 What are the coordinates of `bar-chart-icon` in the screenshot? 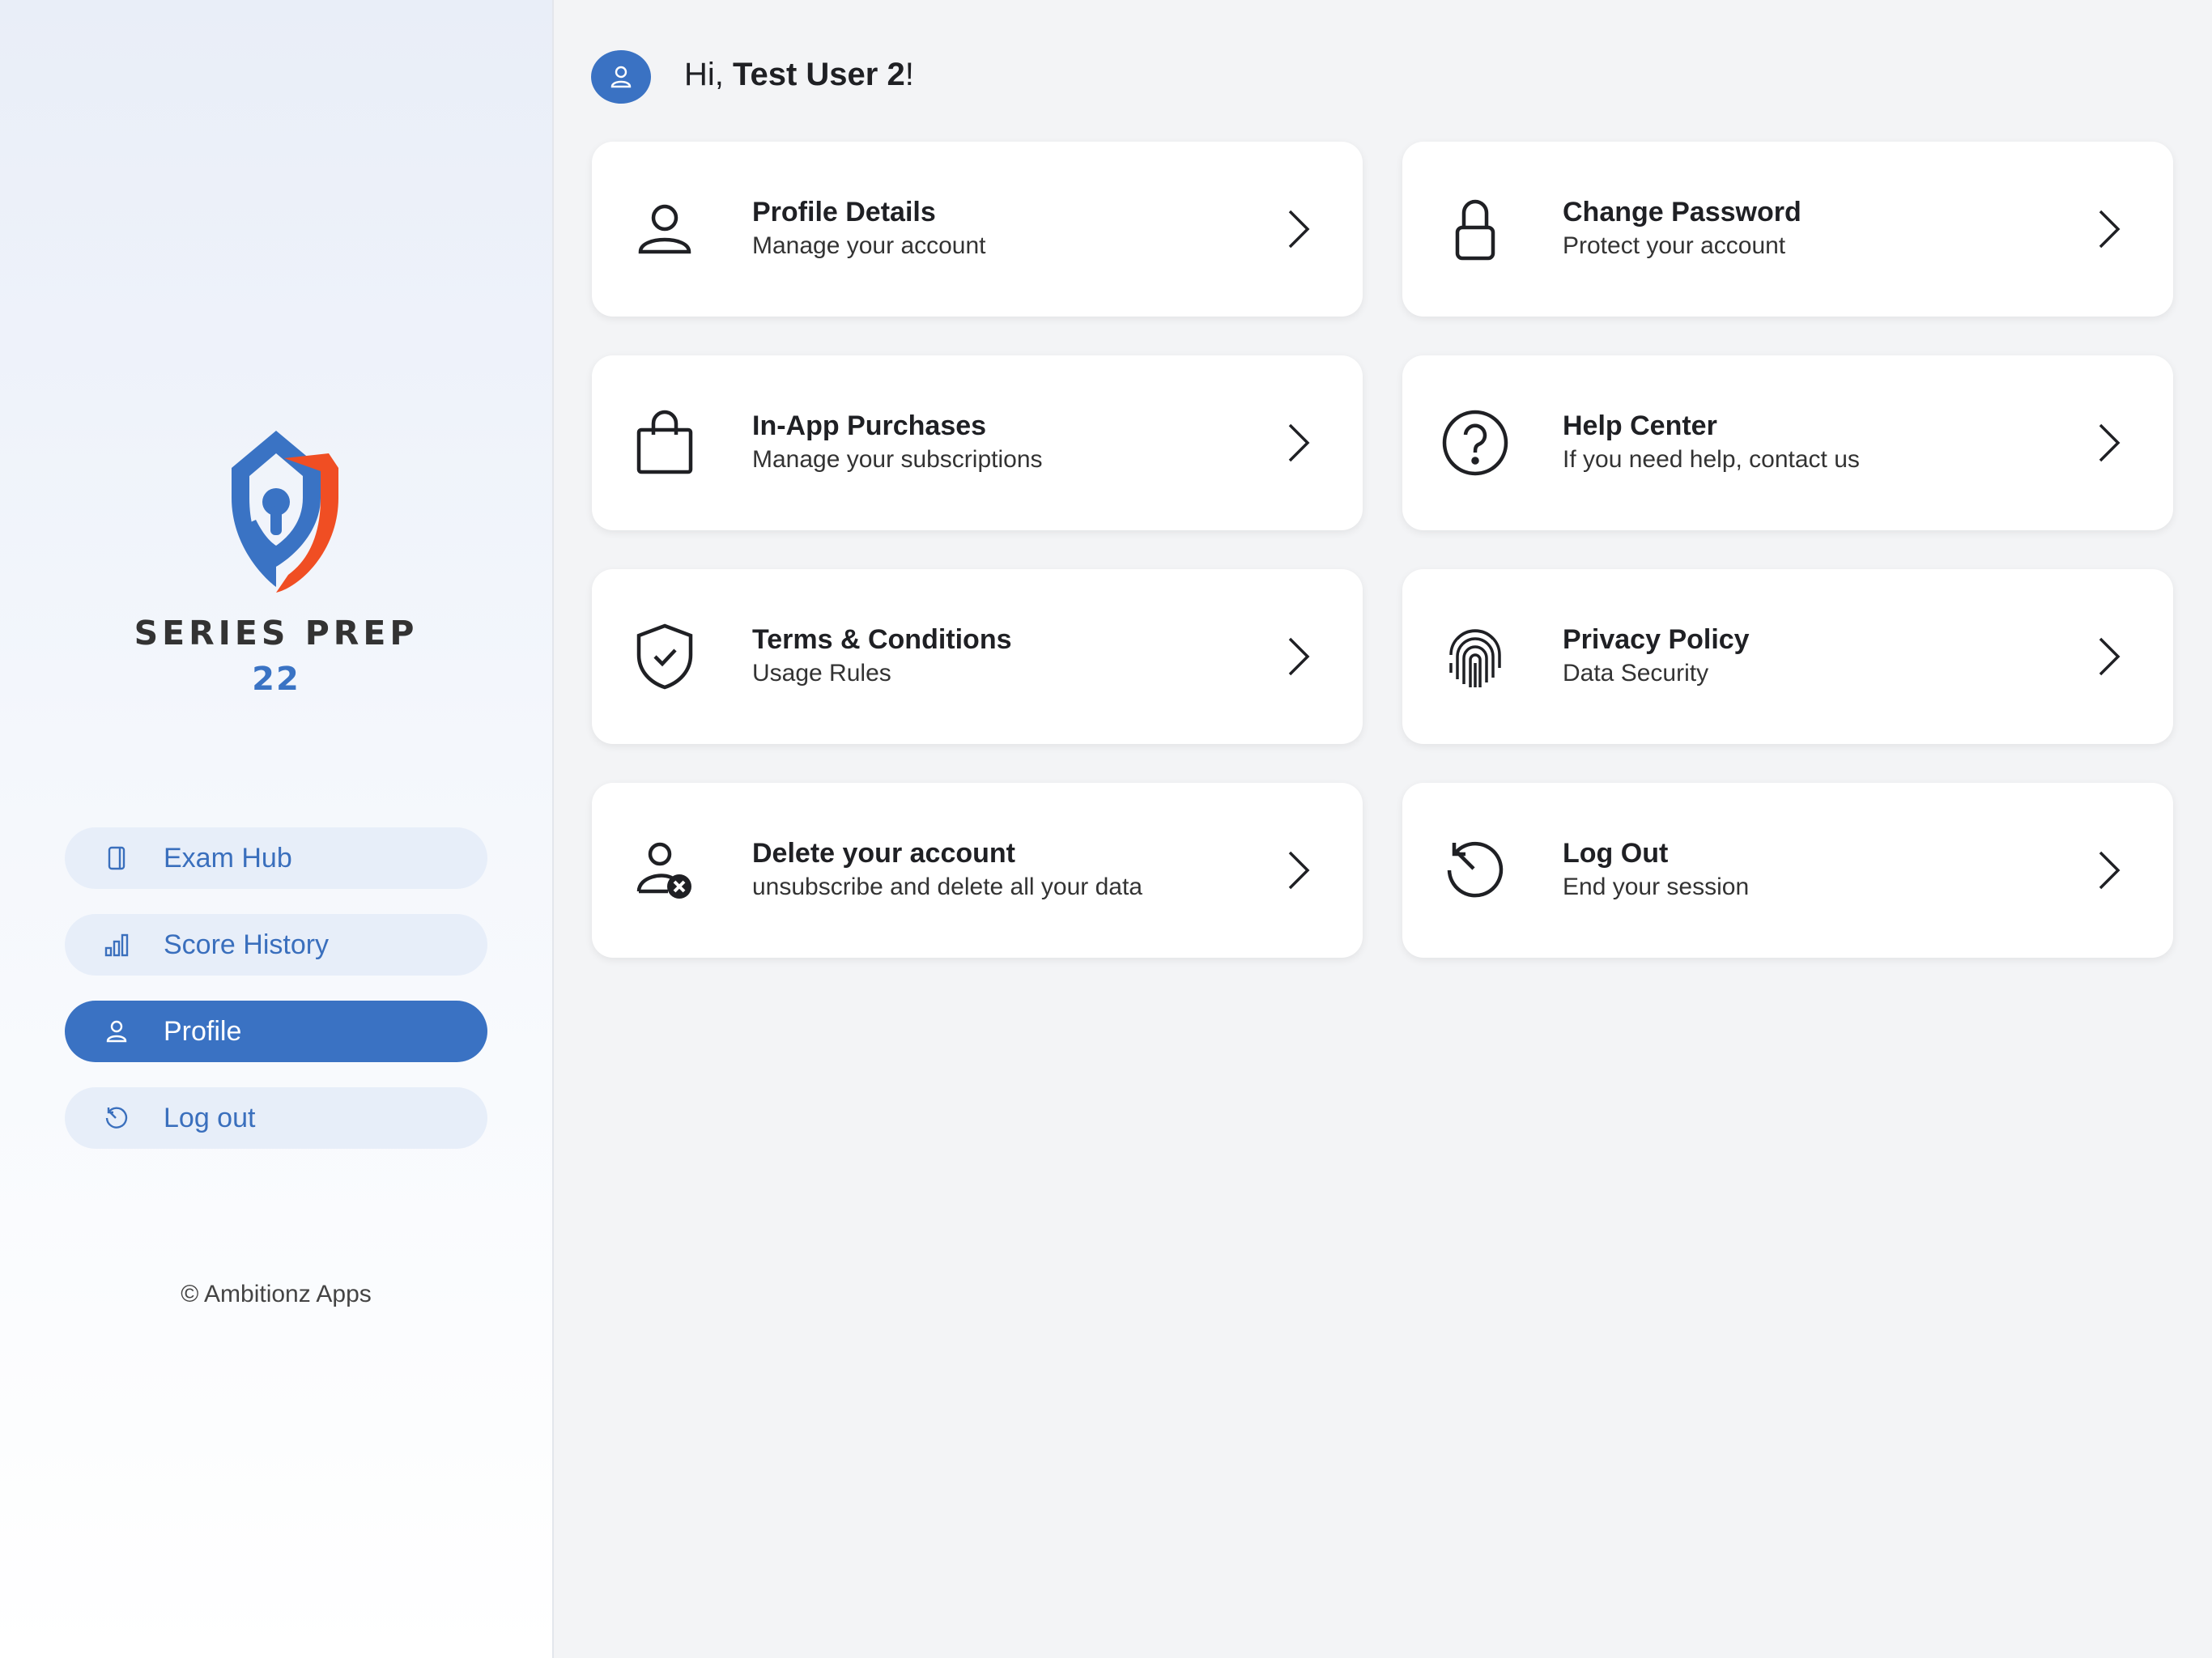 It's located at (117, 945).